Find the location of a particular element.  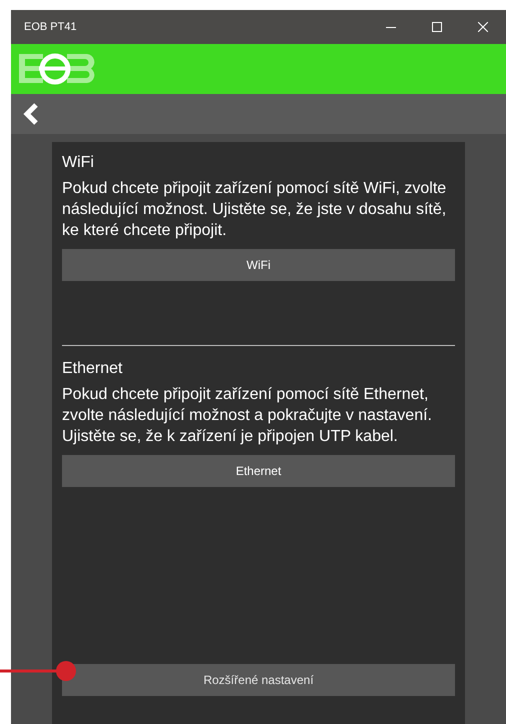

close-icon is located at coordinates (483, 27).